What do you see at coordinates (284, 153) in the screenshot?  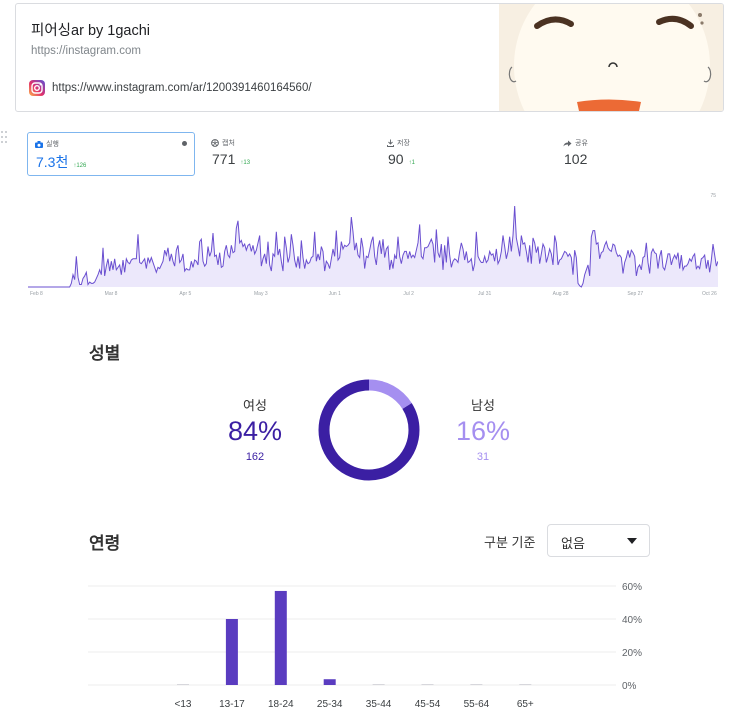 I see `tab-metric-capture: 캡처 771 ↑13` at bounding box center [284, 153].